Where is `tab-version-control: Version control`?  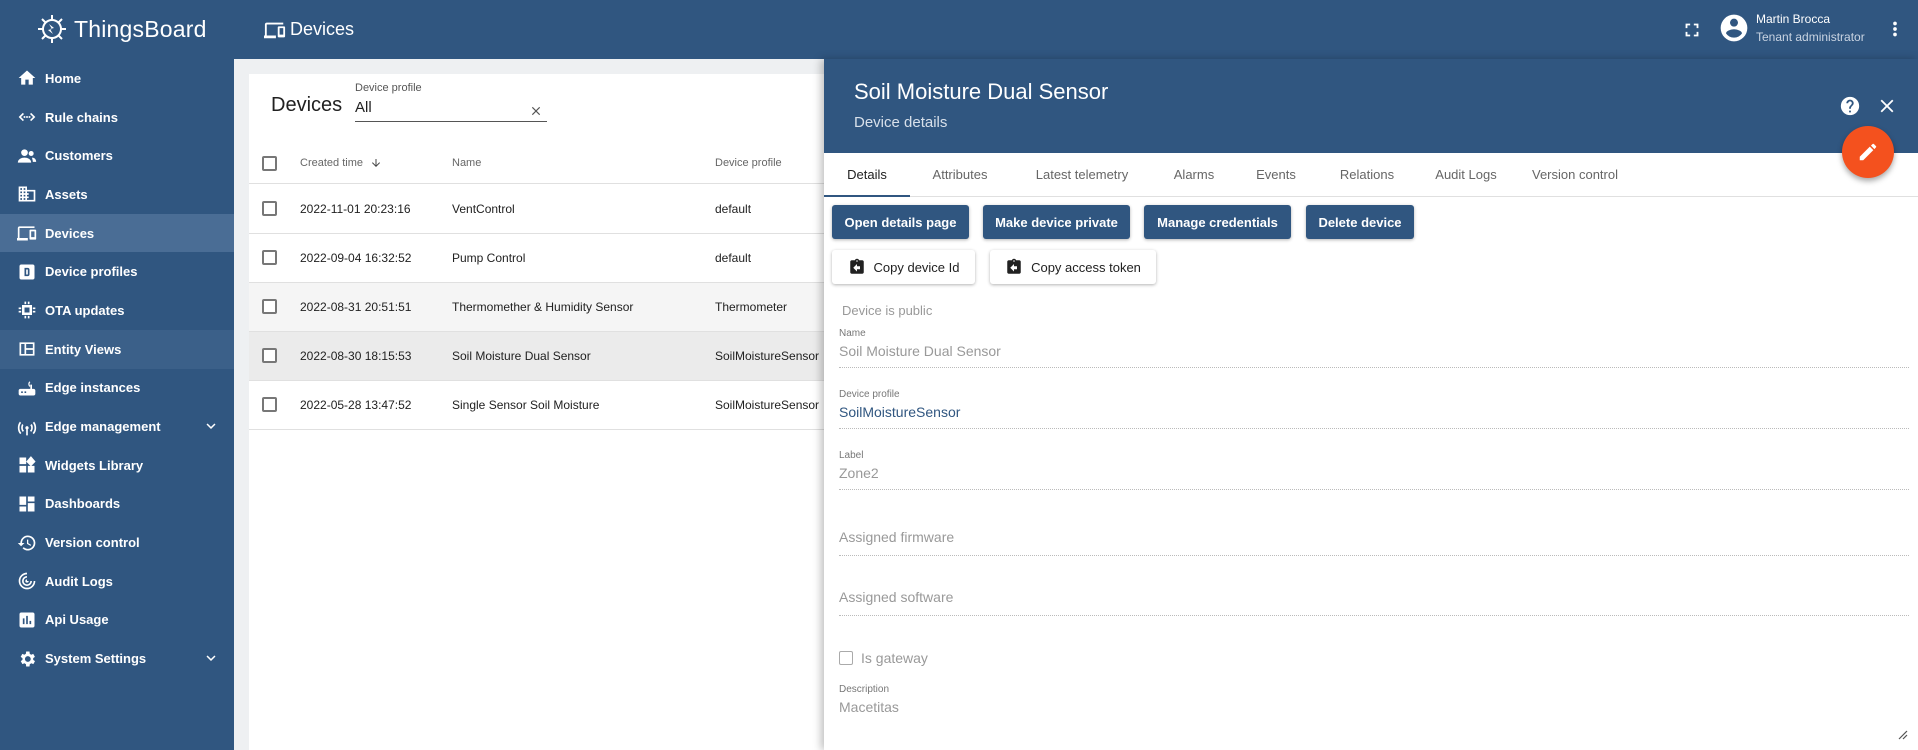 tab-version-control: Version control is located at coordinates (1575, 175).